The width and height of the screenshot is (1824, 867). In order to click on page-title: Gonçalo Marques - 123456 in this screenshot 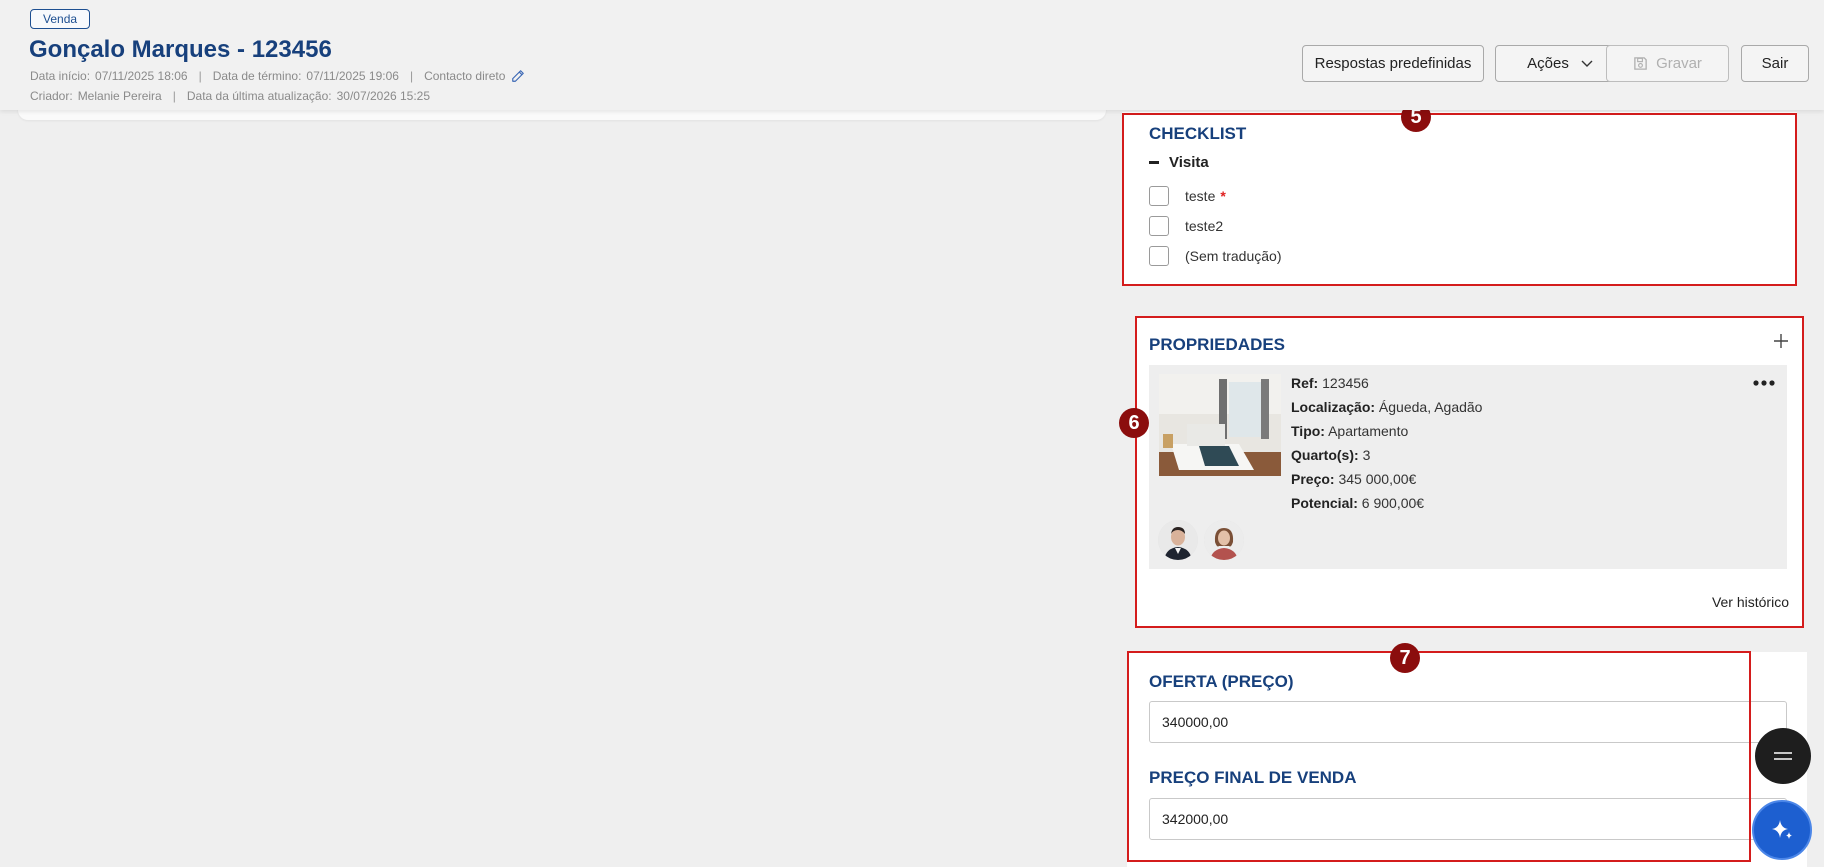, I will do `click(180, 49)`.